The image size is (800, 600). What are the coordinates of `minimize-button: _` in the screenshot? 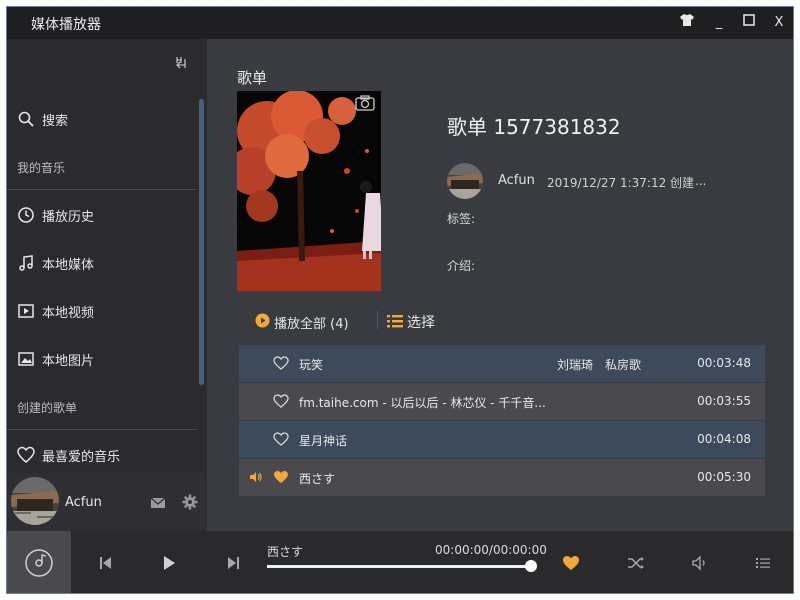 It's located at (719, 23).